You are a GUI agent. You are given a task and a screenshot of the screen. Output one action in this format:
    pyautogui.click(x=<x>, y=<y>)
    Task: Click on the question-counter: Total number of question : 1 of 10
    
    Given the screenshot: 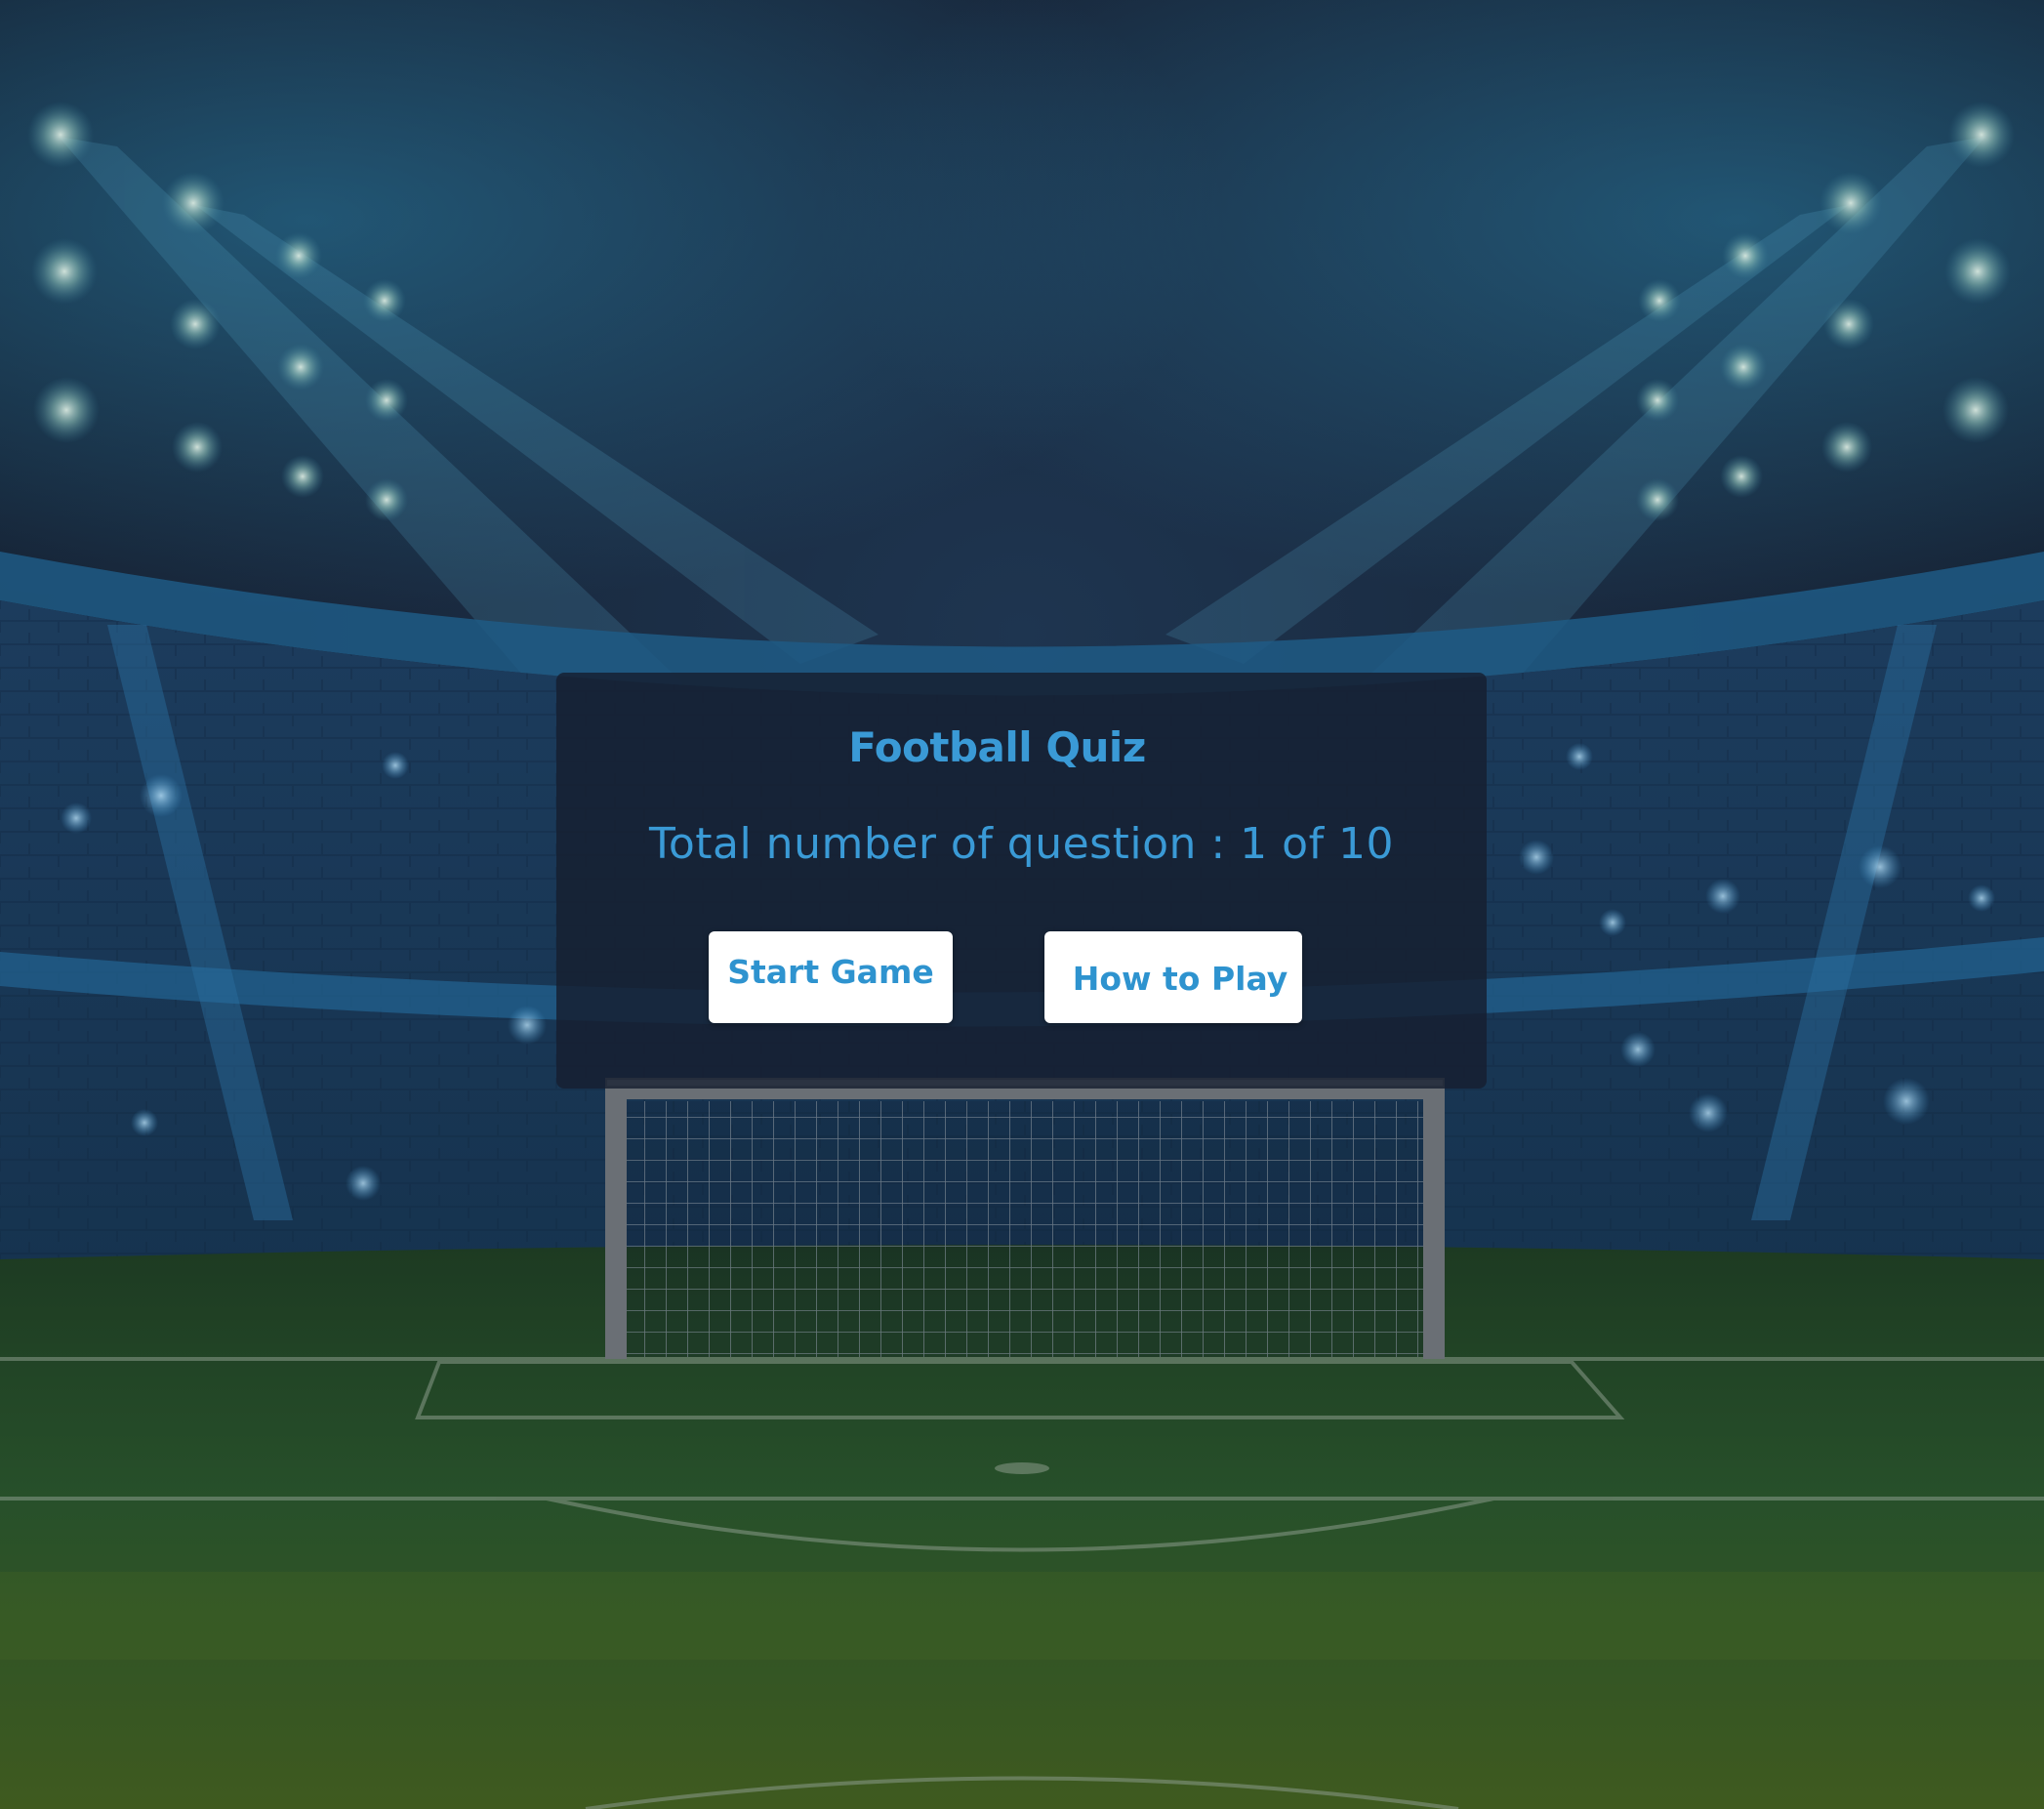 What is the action you would take?
    pyautogui.click(x=1021, y=844)
    